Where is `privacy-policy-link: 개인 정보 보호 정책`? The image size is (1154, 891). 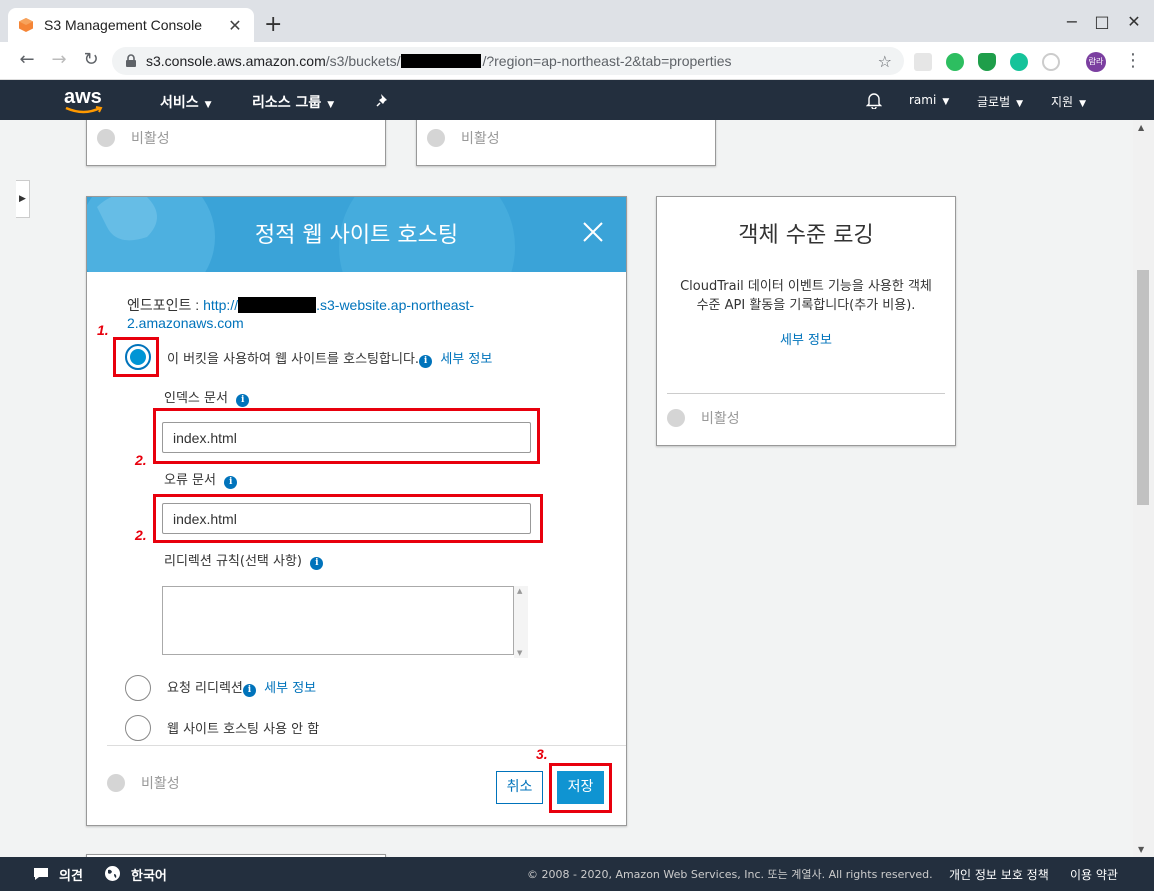 privacy-policy-link: 개인 정보 보호 정책 is located at coordinates (999, 874).